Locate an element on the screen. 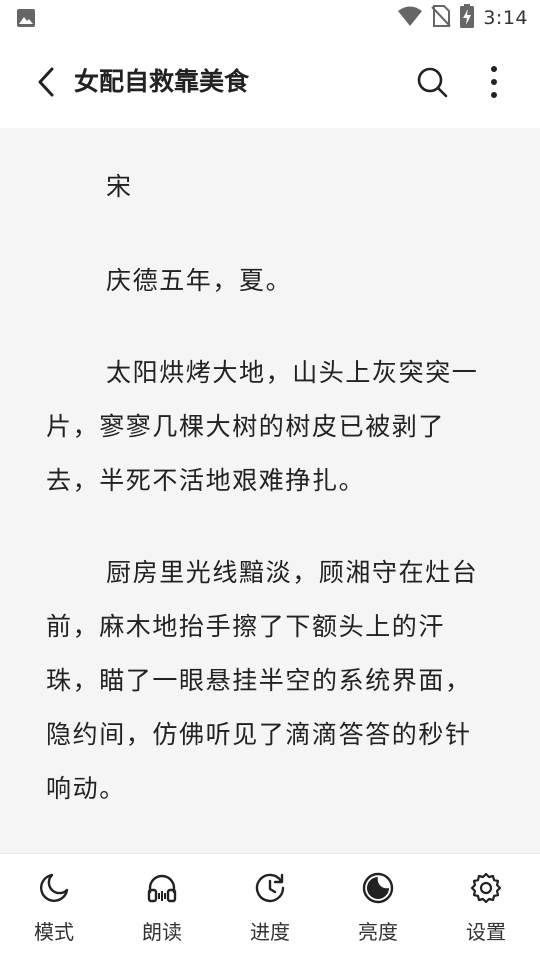 The height and width of the screenshot is (960, 540). more-options-button is located at coordinates (494, 82).